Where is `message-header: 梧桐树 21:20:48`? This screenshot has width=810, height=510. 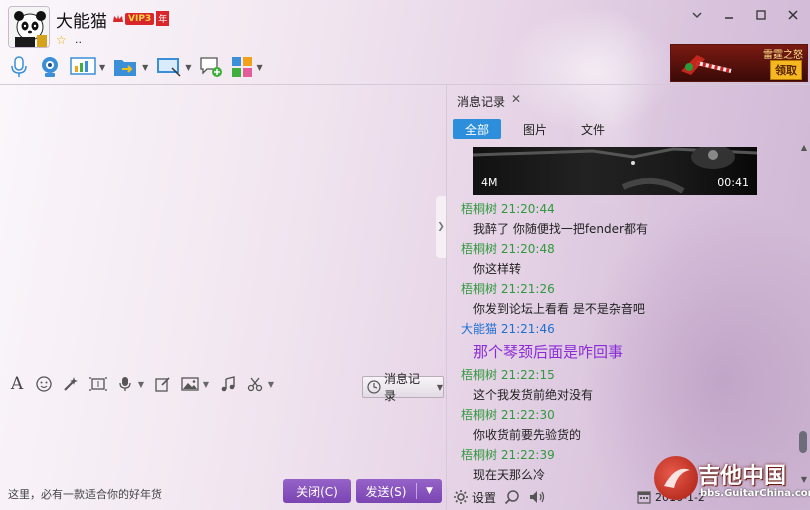 message-header: 梧桐树 21:20:48 is located at coordinates (626, 249).